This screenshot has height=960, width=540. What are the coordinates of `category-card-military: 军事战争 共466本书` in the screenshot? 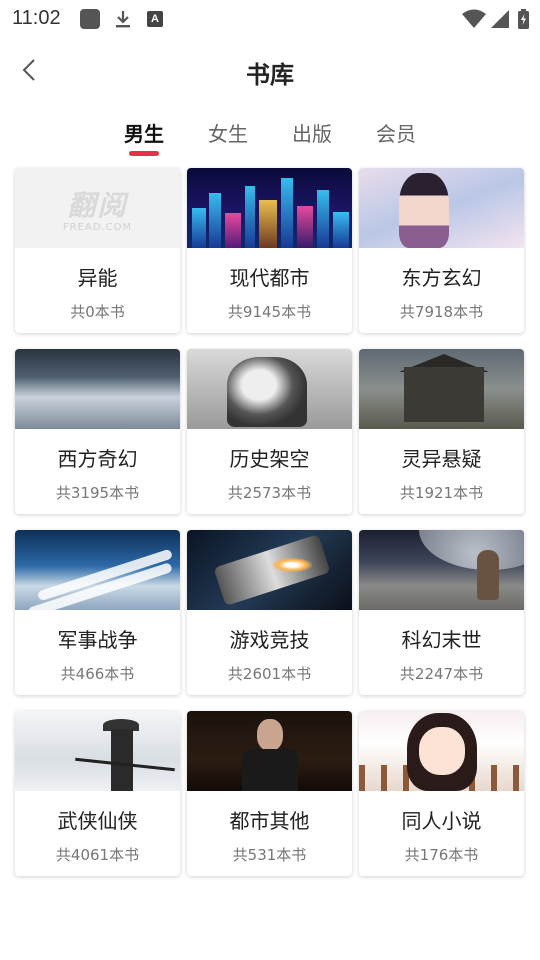 It's located at (97, 612).